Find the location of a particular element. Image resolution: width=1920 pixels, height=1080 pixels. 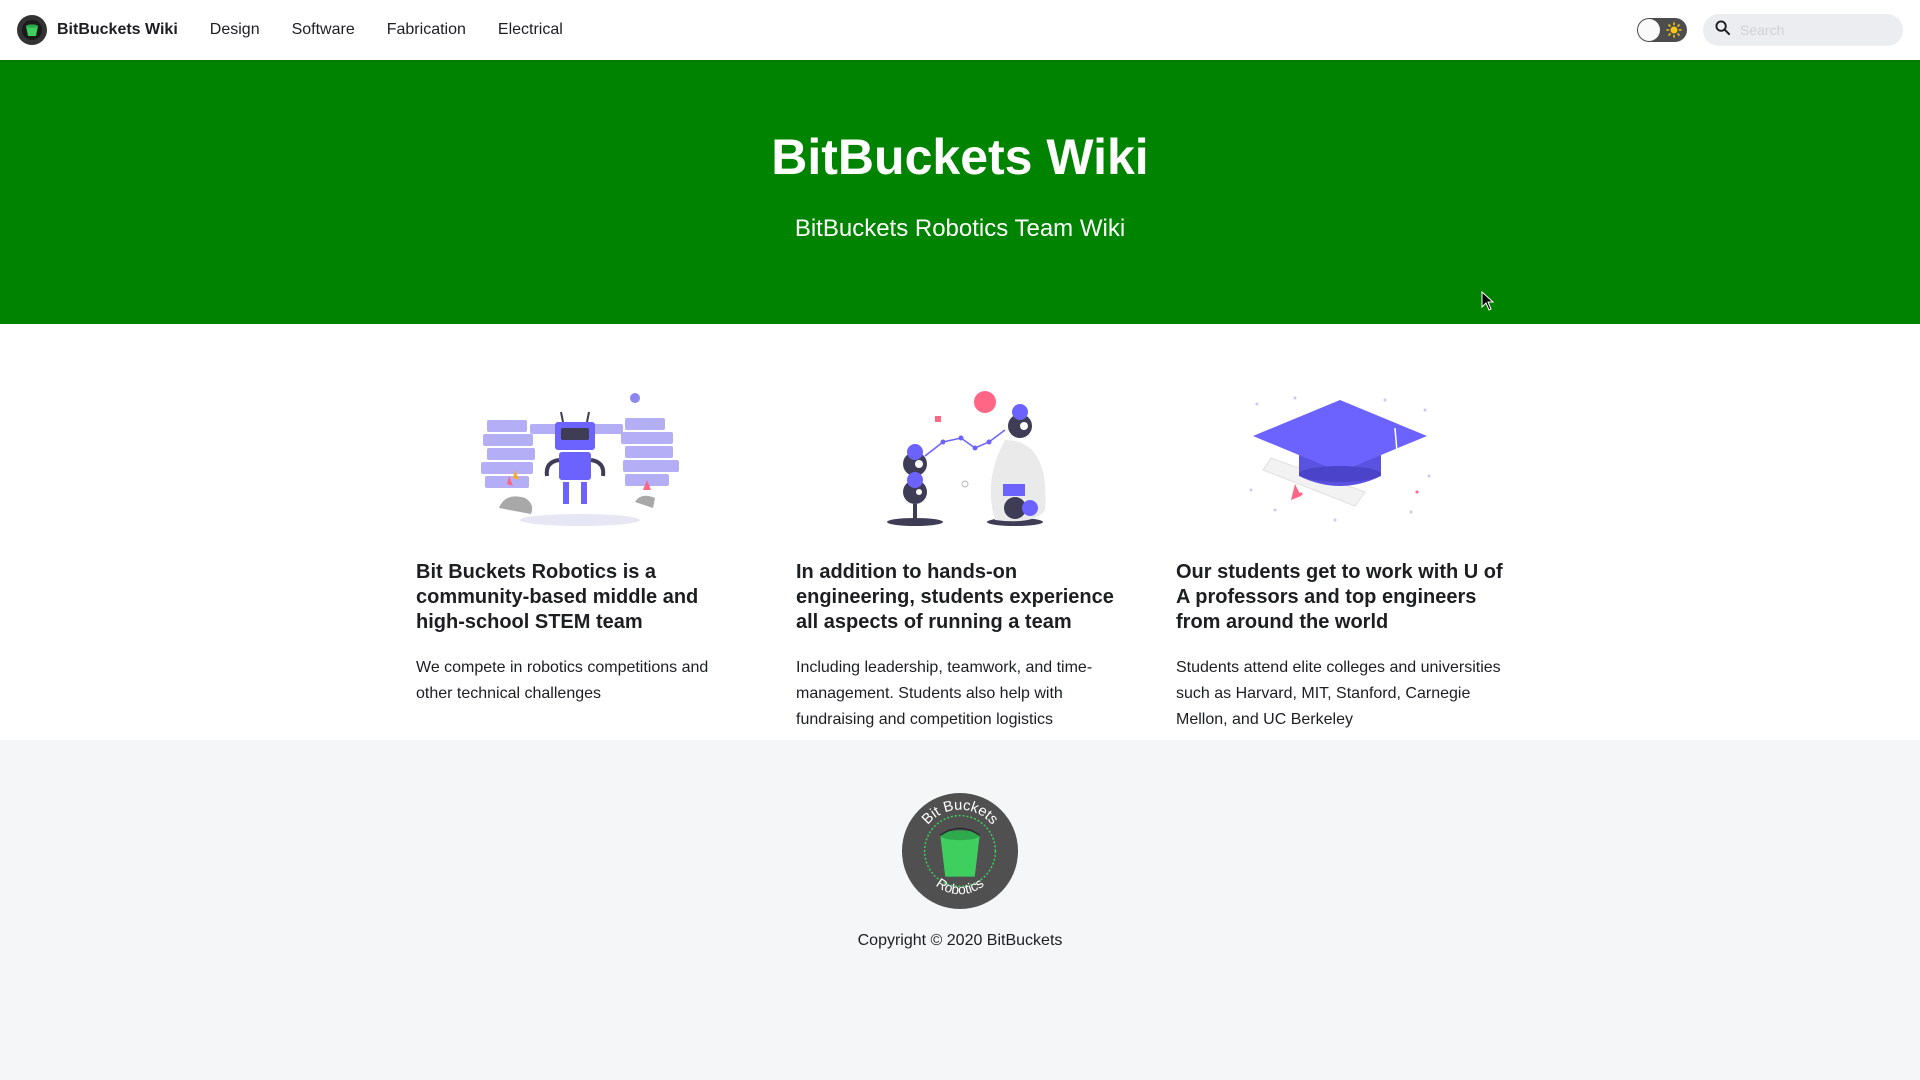

bit-buckets-robotics-logo: Bit Buckets Robotics is located at coordinates (960, 851).